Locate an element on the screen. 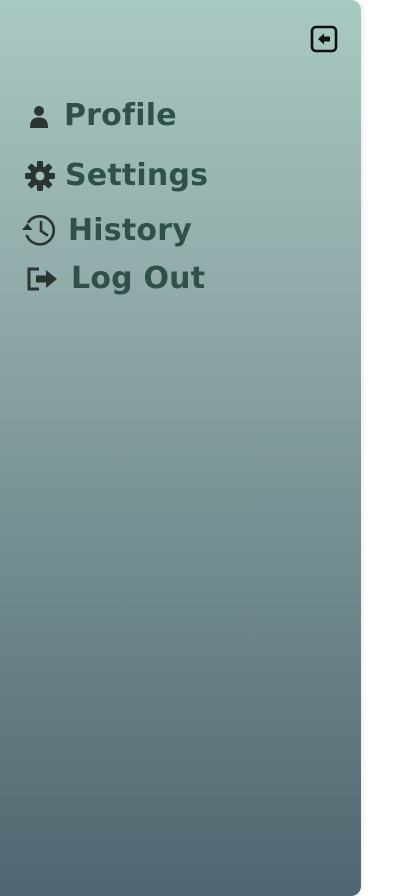 This screenshot has width=414, height=896. menu-label-profile: Profile is located at coordinates (120, 115).